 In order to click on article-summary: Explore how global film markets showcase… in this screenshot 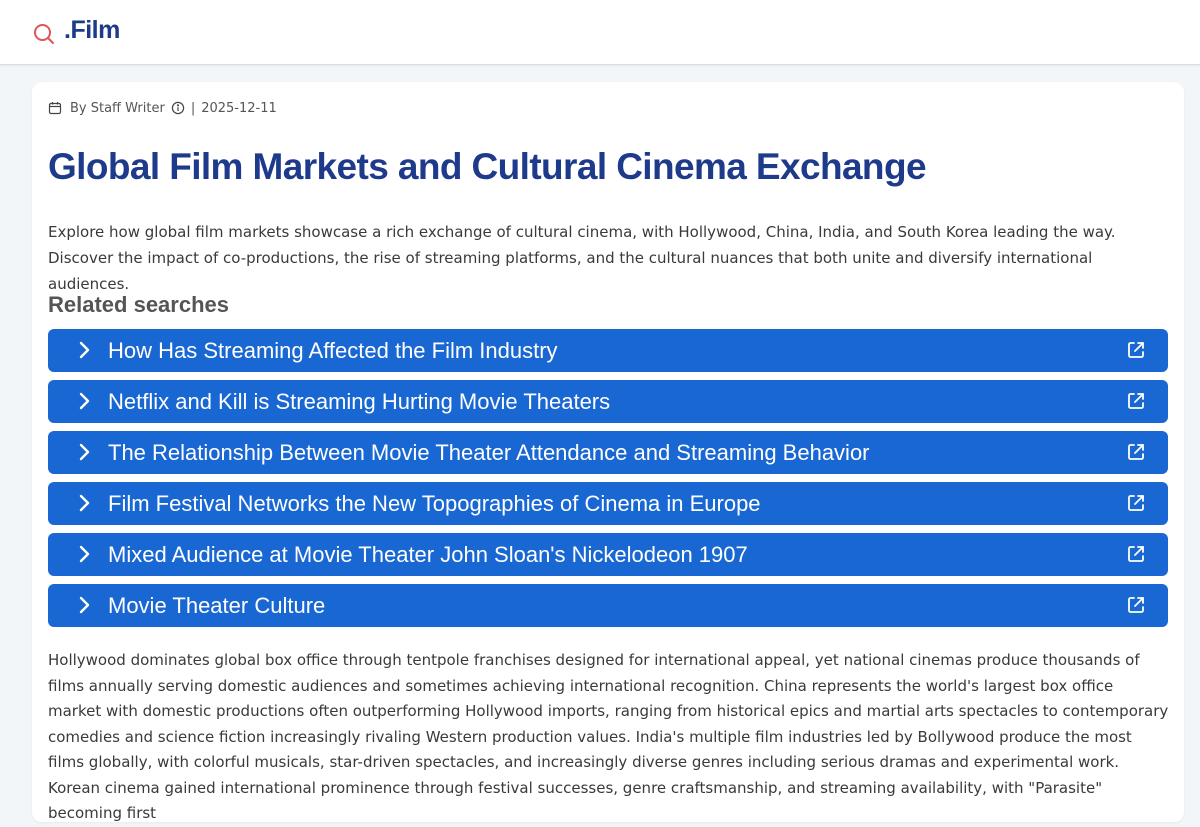, I will do `click(582, 258)`.